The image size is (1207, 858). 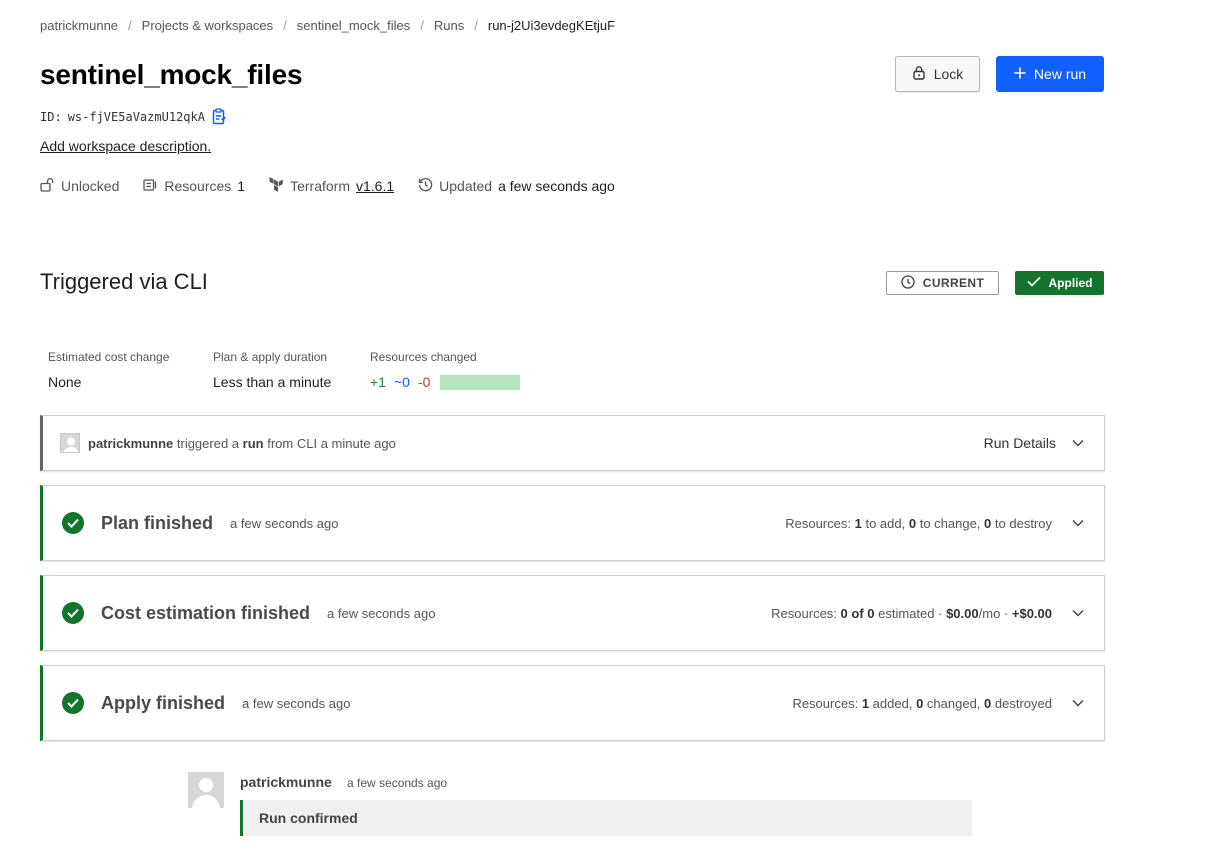 I want to click on resources-destroyed-count: -0, so click(x=424, y=382).